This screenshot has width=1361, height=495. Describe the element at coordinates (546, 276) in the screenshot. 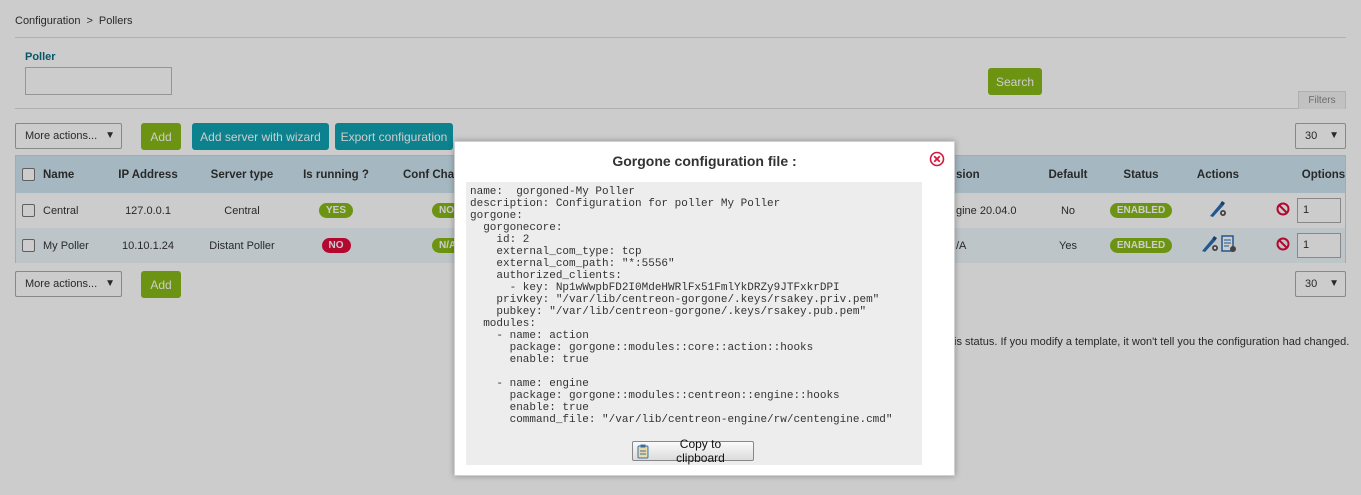

I see `code-line: authorized_clients:` at that location.